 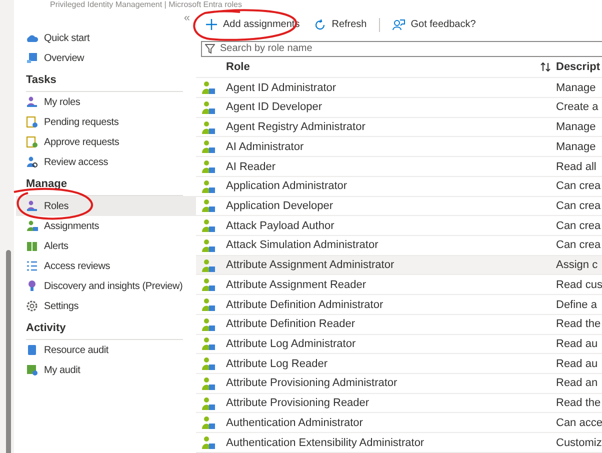 What do you see at coordinates (305, 304) in the screenshot?
I see `role-name: Attribute Definition Administrator` at bounding box center [305, 304].